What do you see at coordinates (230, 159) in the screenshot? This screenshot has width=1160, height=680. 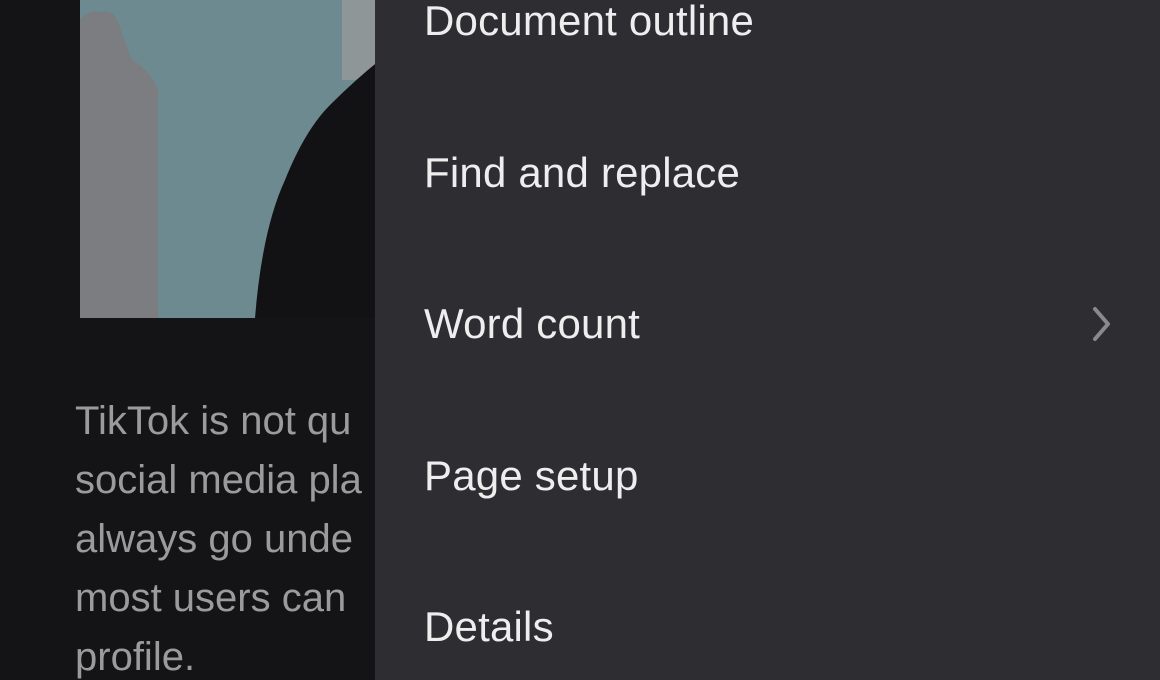 I see `document-image` at bounding box center [230, 159].